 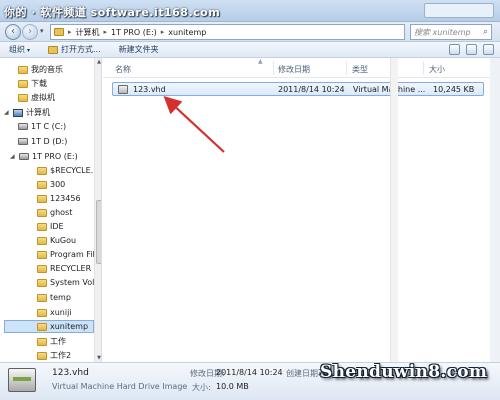 I want to click on back-button: ‹, so click(x=13, y=32).